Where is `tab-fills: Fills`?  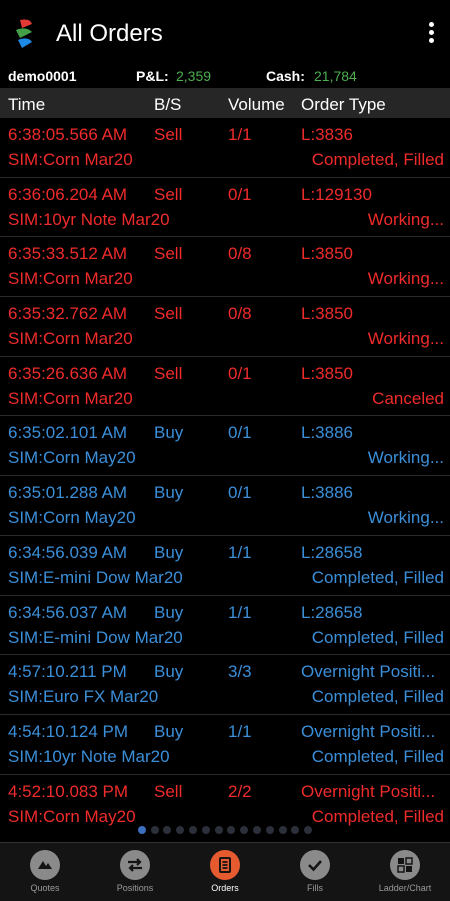
tab-fills: Fills is located at coordinates (315, 872).